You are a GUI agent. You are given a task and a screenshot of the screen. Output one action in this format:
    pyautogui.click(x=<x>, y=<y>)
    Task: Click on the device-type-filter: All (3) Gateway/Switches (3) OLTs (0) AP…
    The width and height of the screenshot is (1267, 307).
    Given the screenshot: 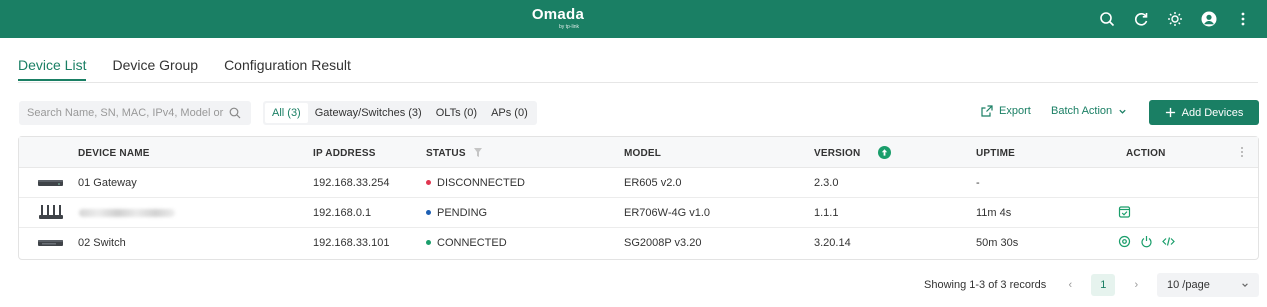 What is the action you would take?
    pyautogui.click(x=400, y=113)
    